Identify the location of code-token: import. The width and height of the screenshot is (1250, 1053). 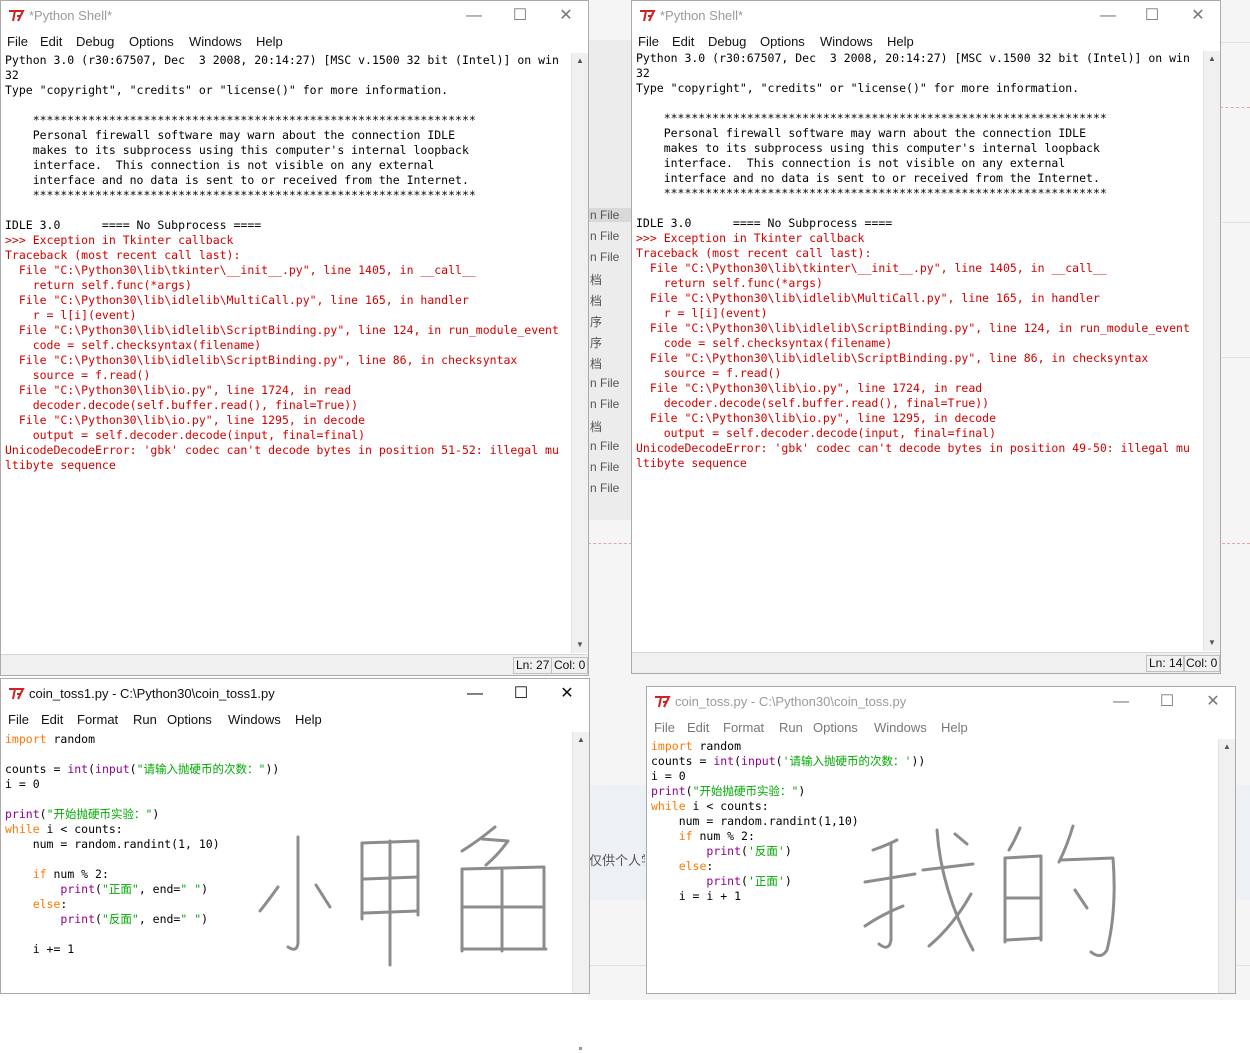
(26, 739).